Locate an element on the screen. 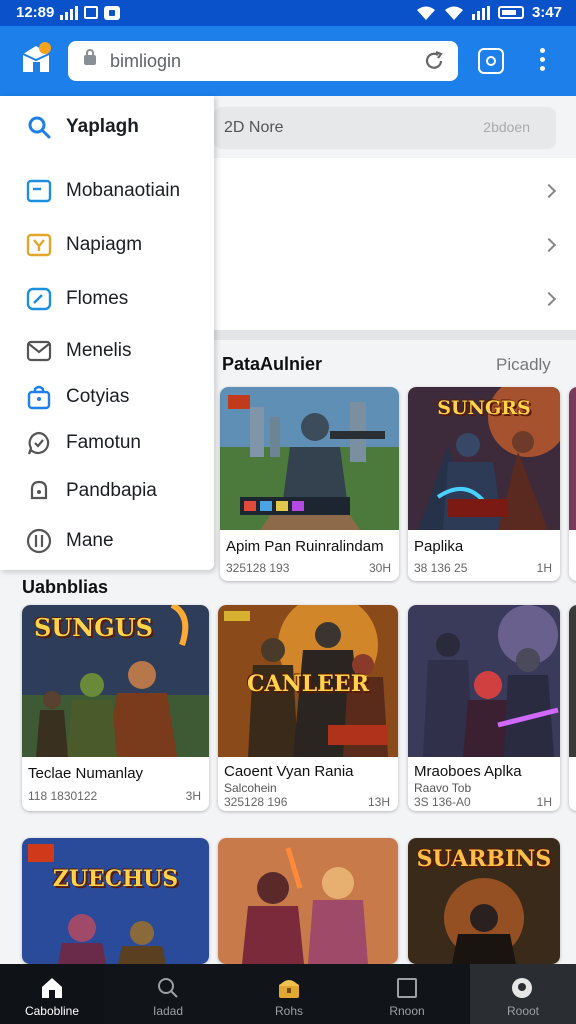 The image size is (576, 1024). drawer-item-label: Mane is located at coordinates (90, 540).